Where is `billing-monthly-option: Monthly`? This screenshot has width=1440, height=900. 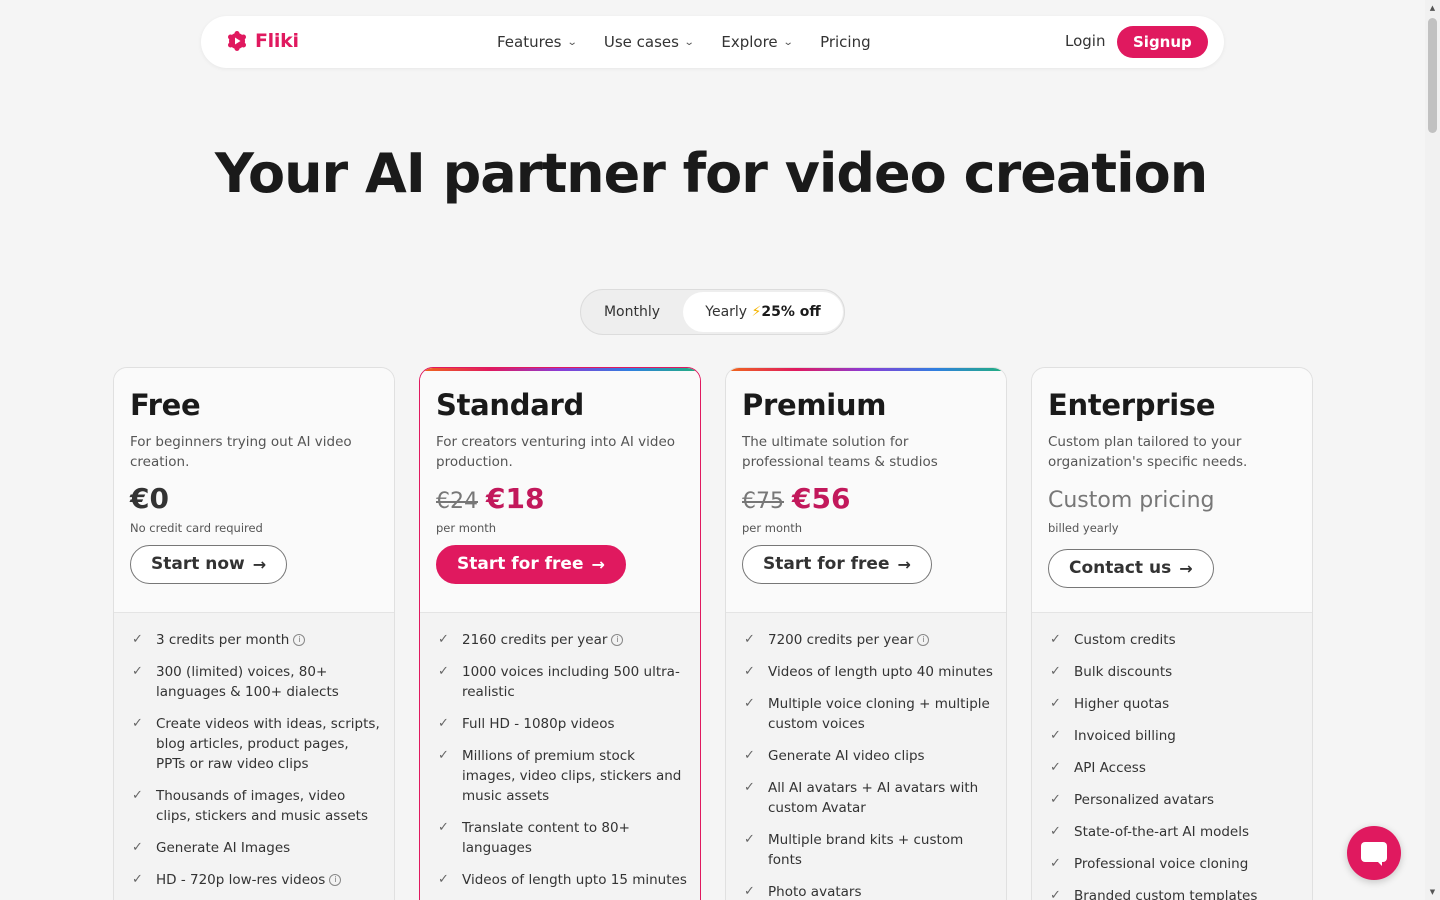
billing-monthly-option: Monthly is located at coordinates (632, 312).